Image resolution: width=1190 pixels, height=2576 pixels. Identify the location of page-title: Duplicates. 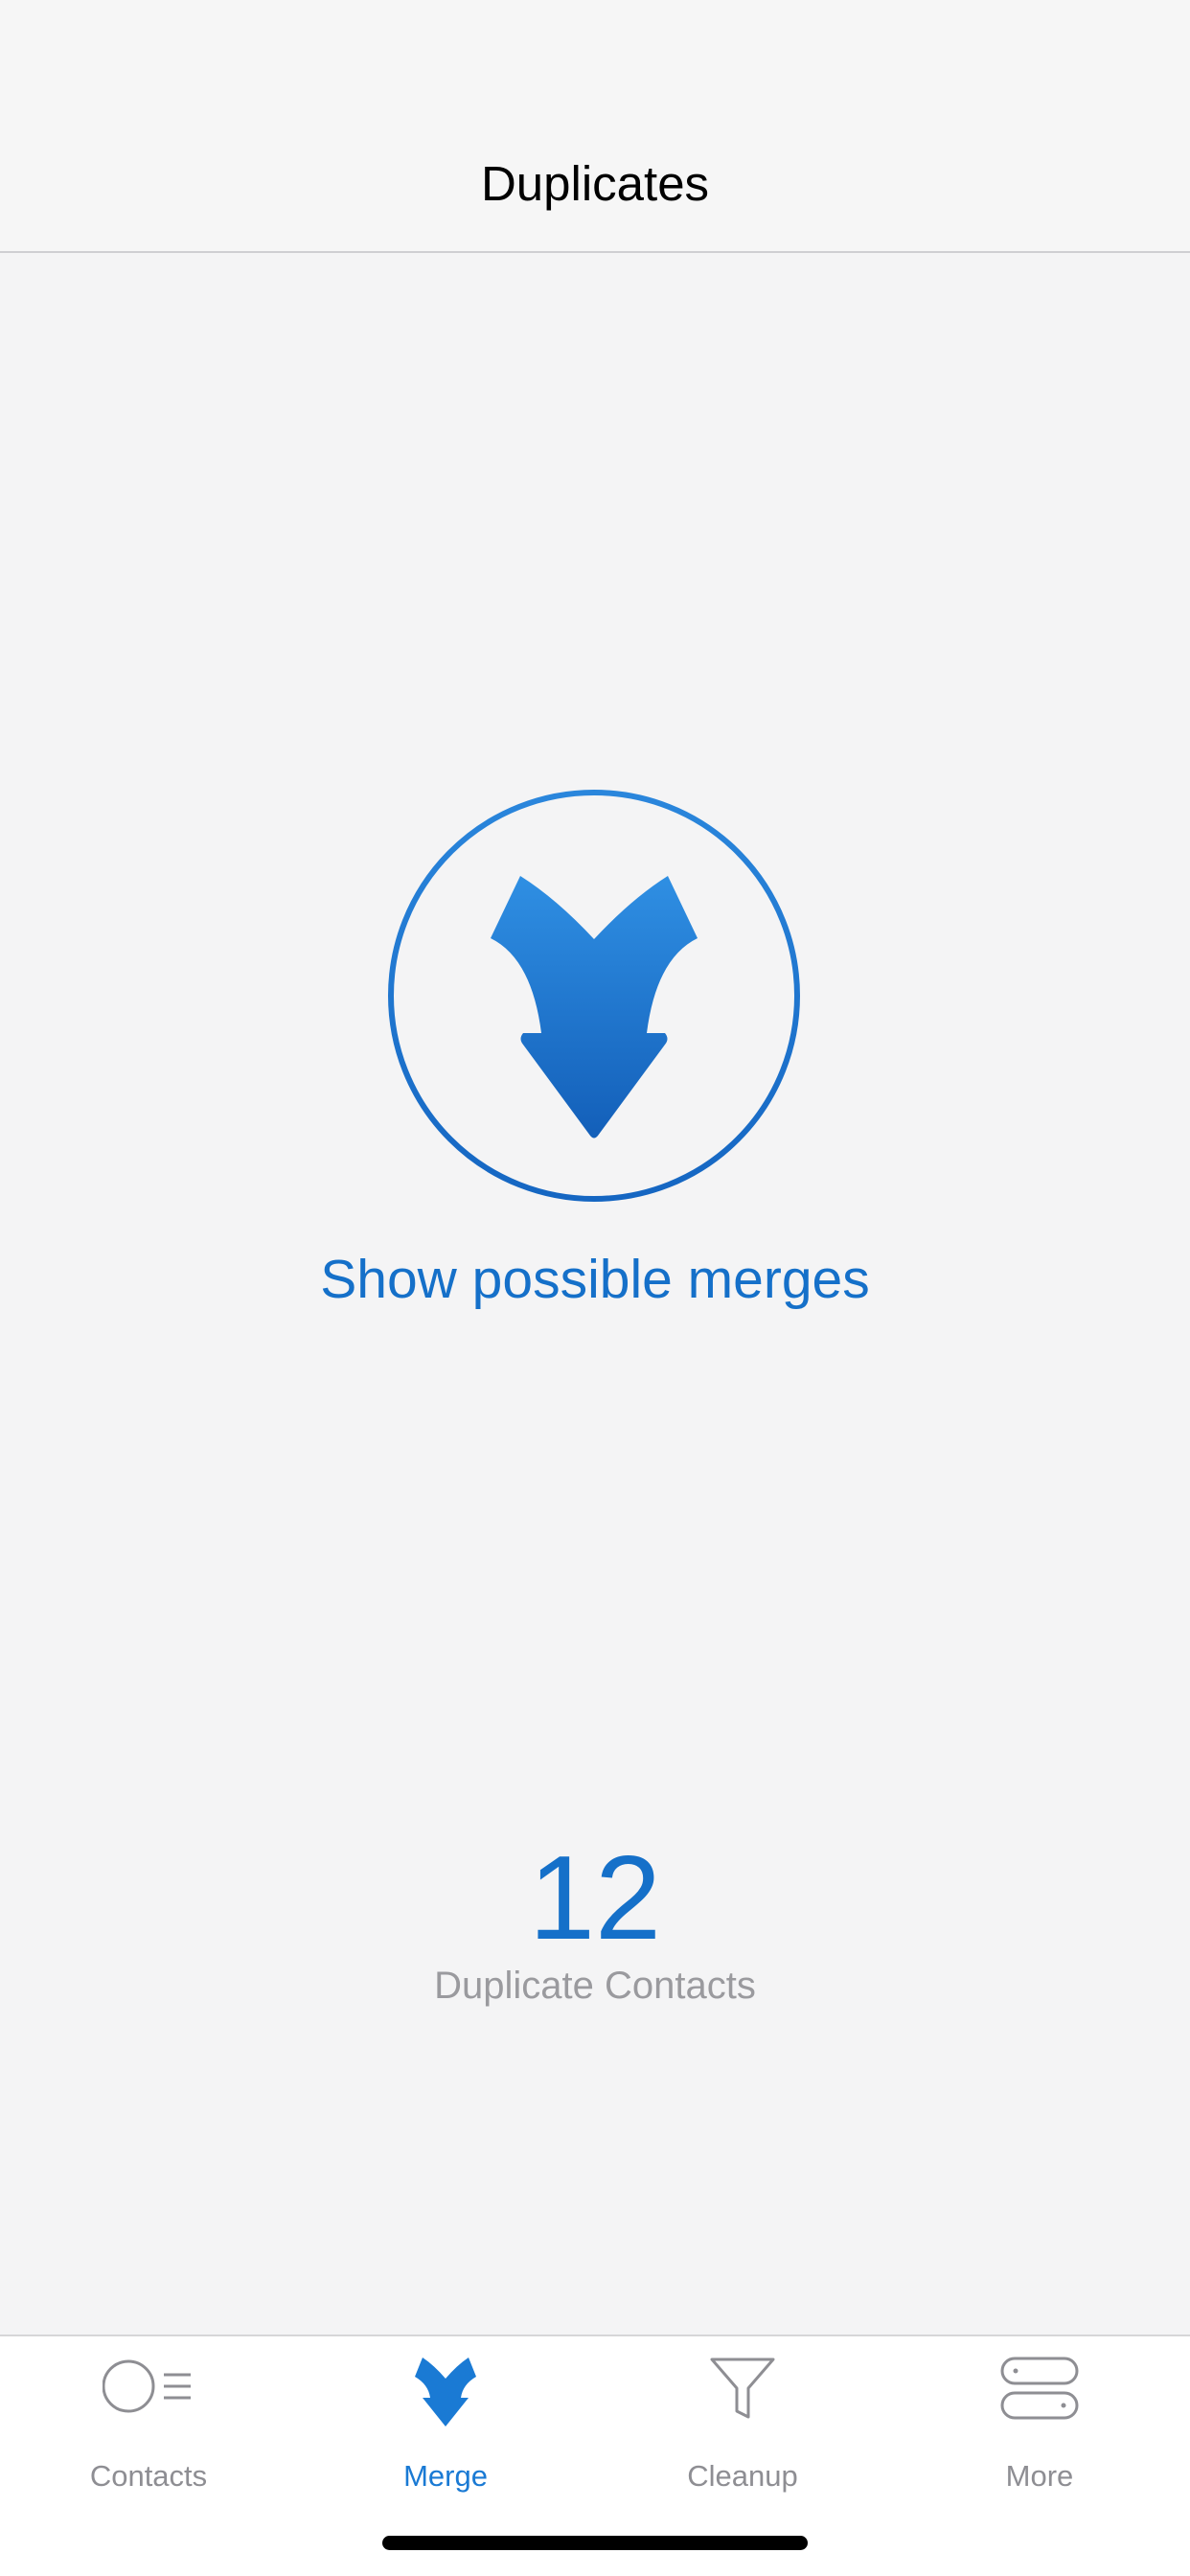
(595, 183).